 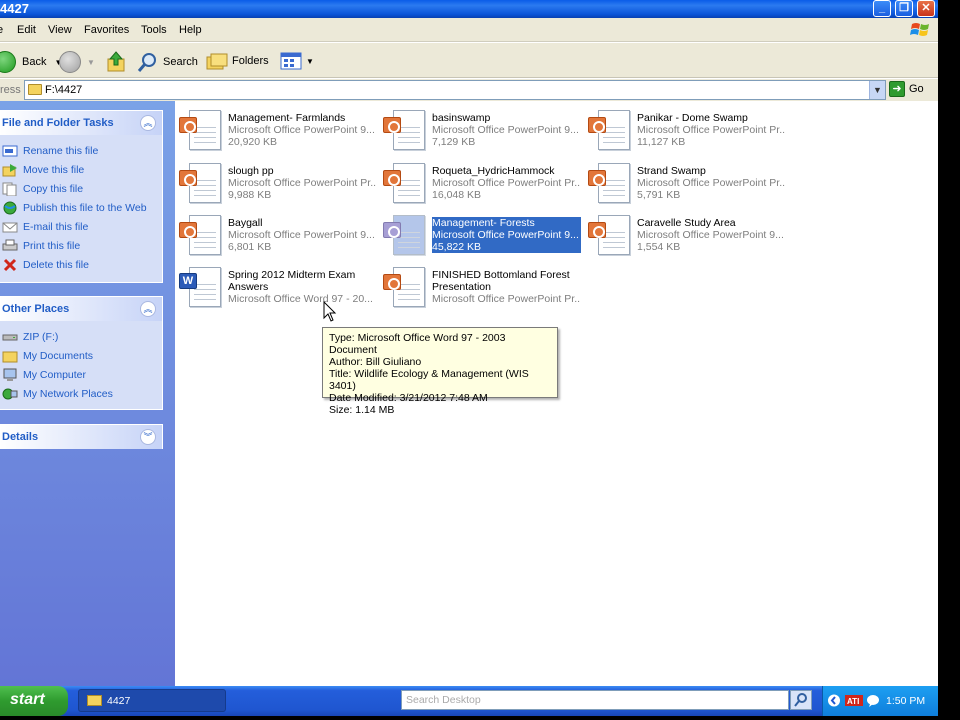 I want to click on panel-header: Other Places ︽, so click(x=81, y=309).